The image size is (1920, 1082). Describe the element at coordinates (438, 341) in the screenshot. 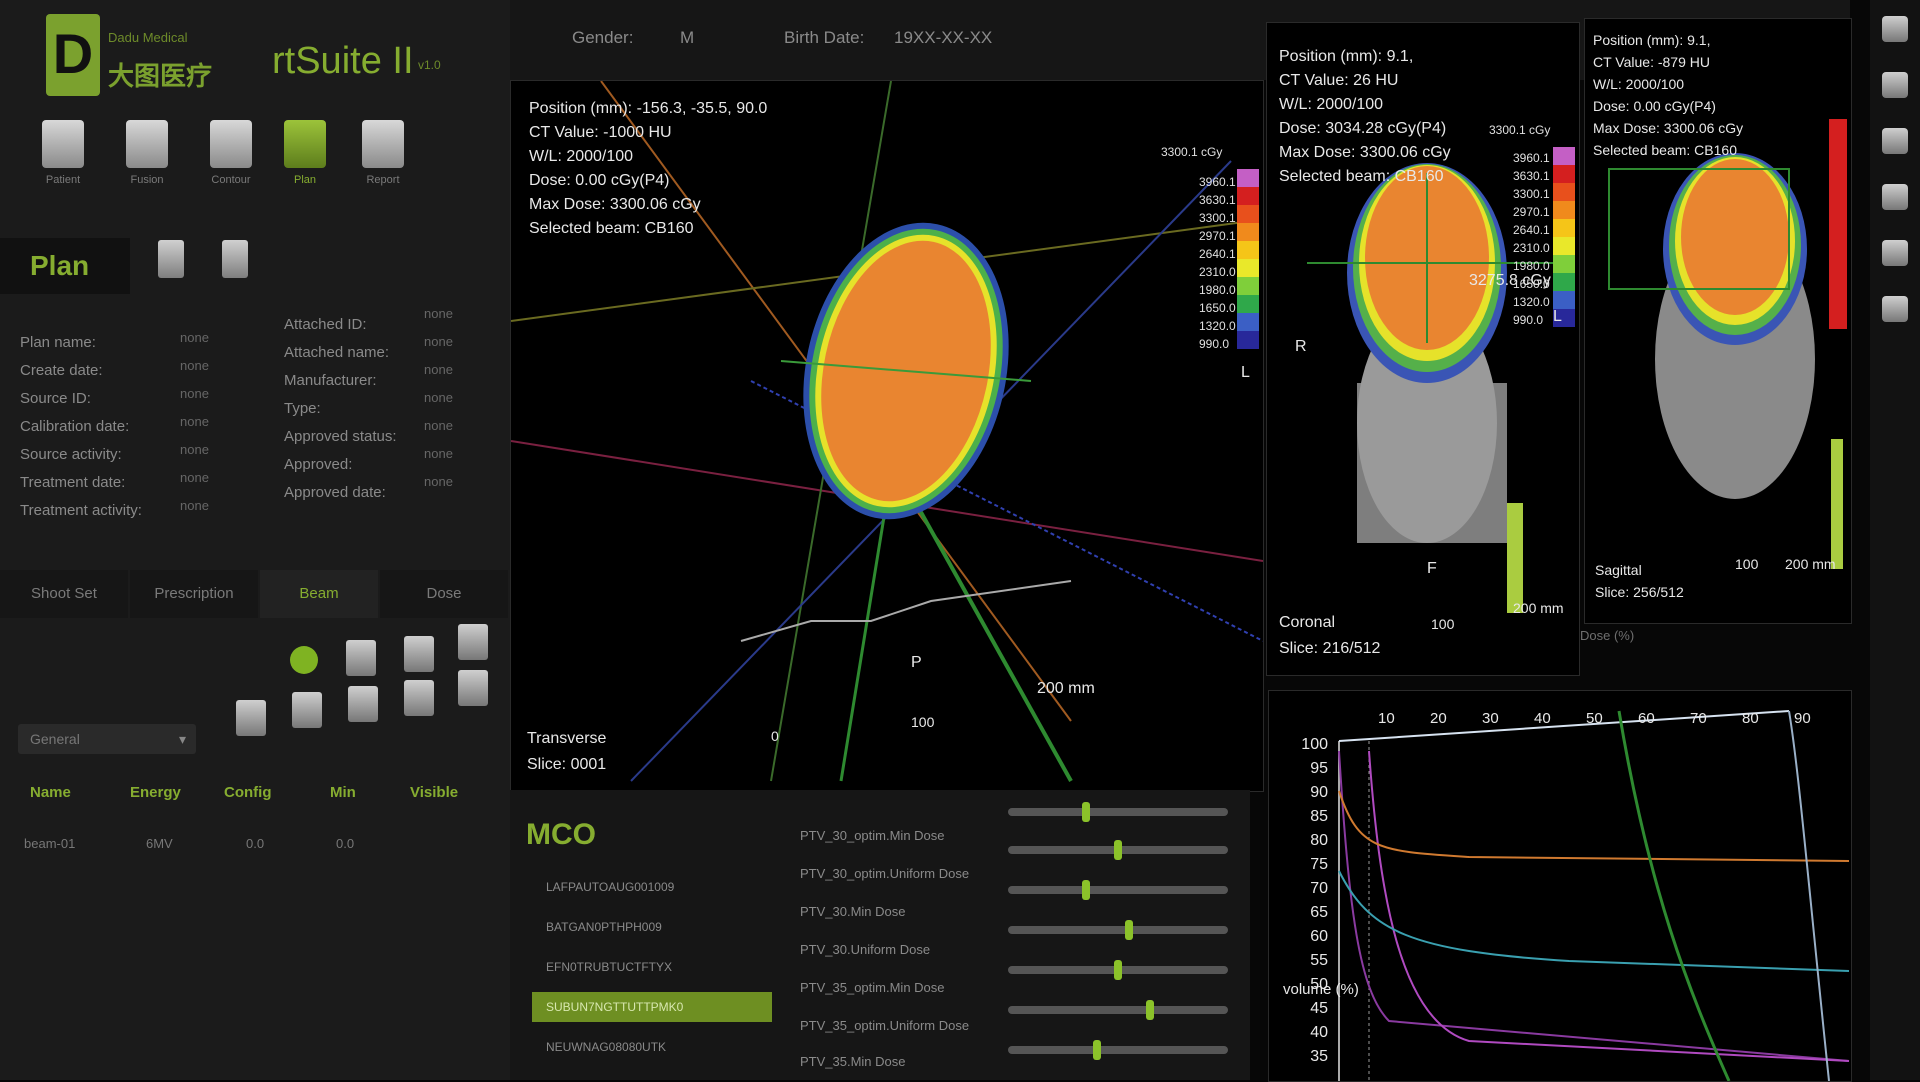

I see `attached-name-value: none` at that location.